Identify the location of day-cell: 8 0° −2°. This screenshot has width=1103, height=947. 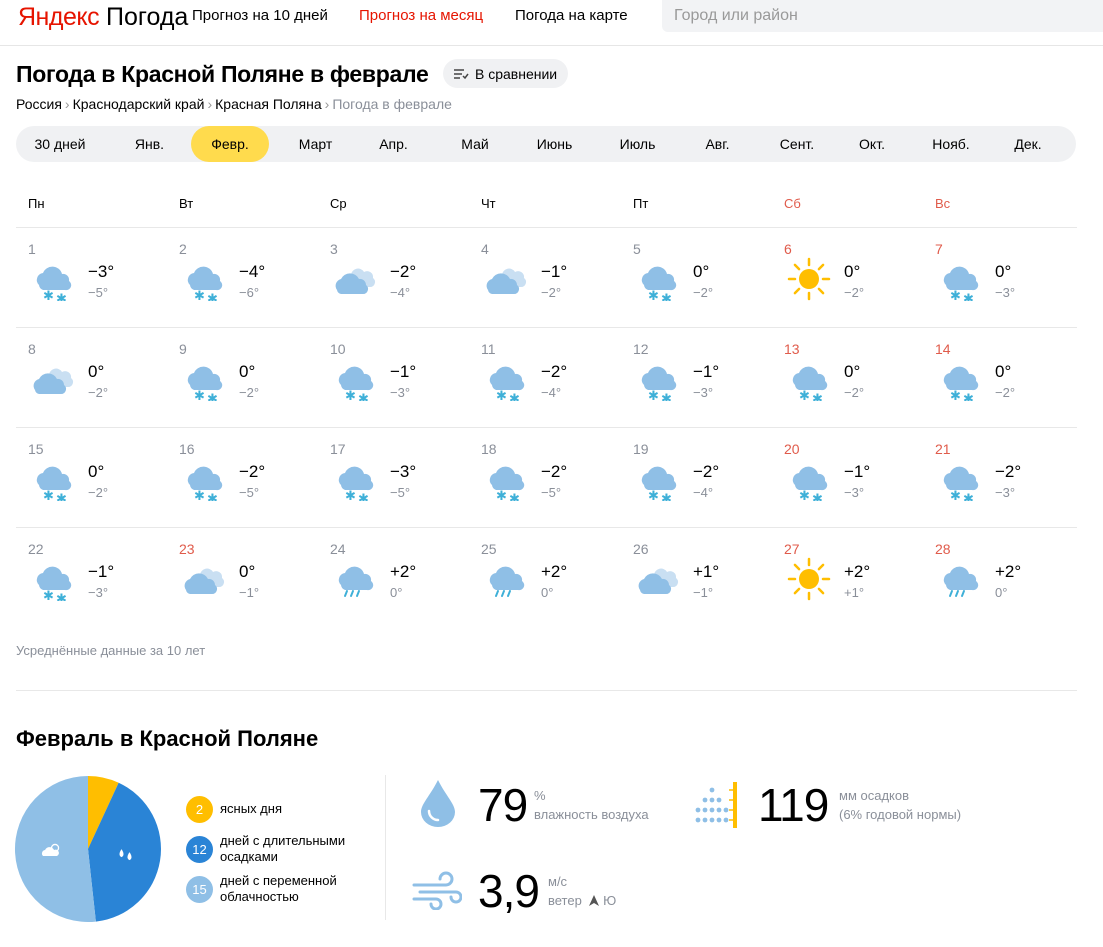
(92, 377).